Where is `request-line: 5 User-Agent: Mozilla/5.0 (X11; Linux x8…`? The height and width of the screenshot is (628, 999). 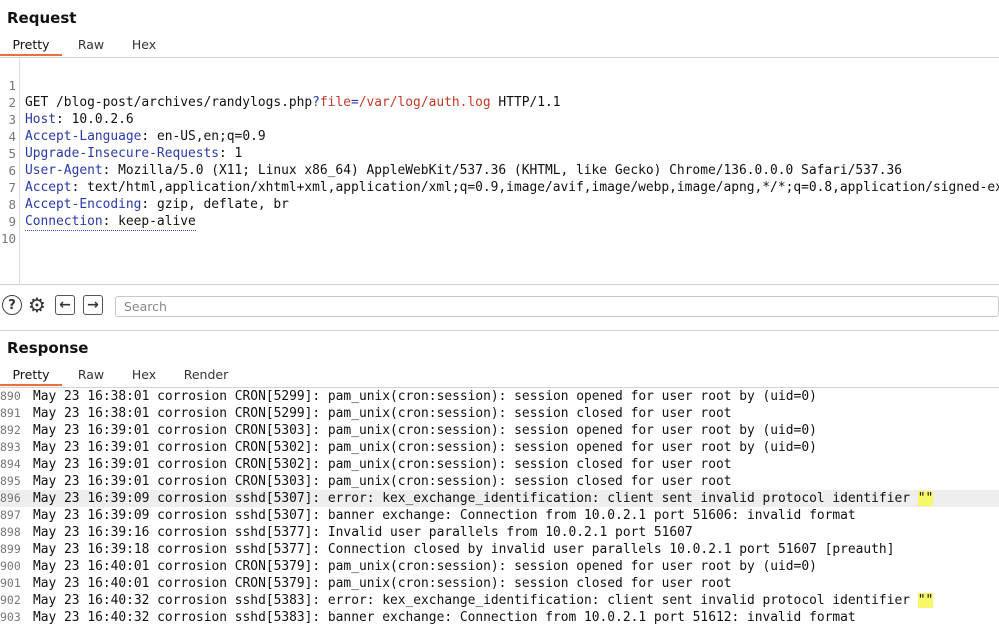
request-line: 5 User-Agent: Mozilla/5.0 (X11; Linux x8… is located at coordinates (455, 162).